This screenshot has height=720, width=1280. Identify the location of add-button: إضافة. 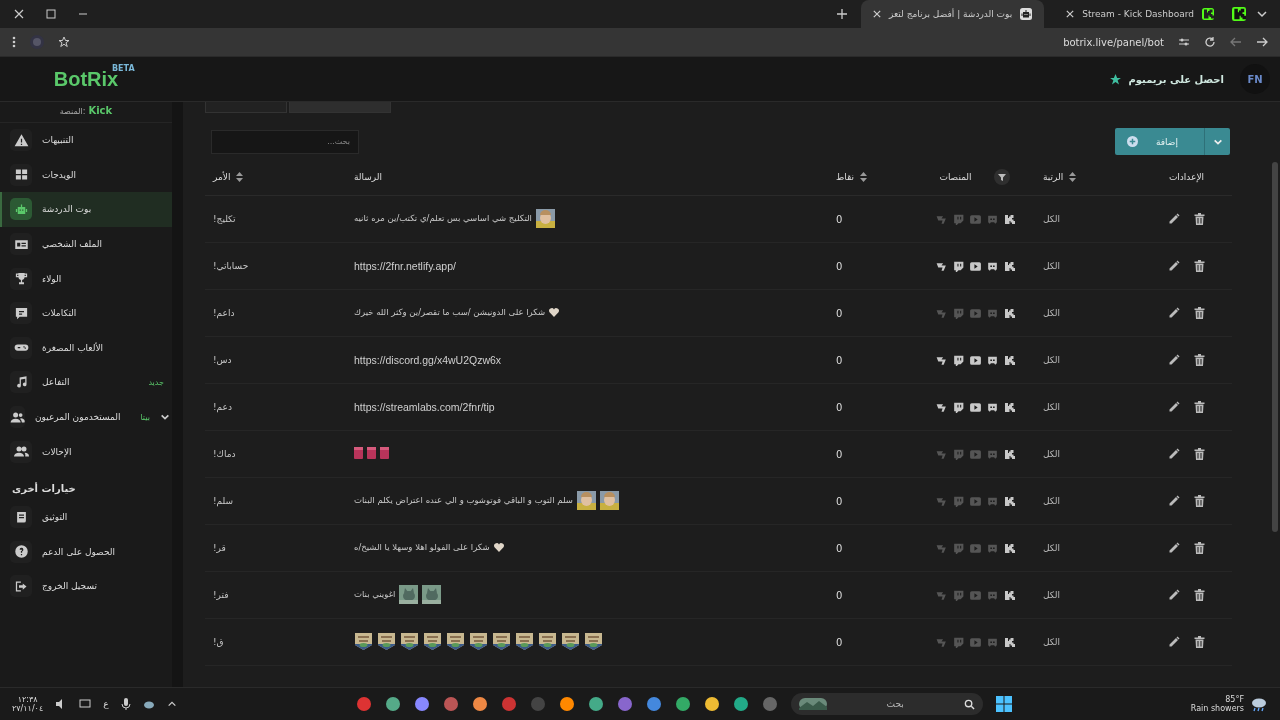
(1159, 141).